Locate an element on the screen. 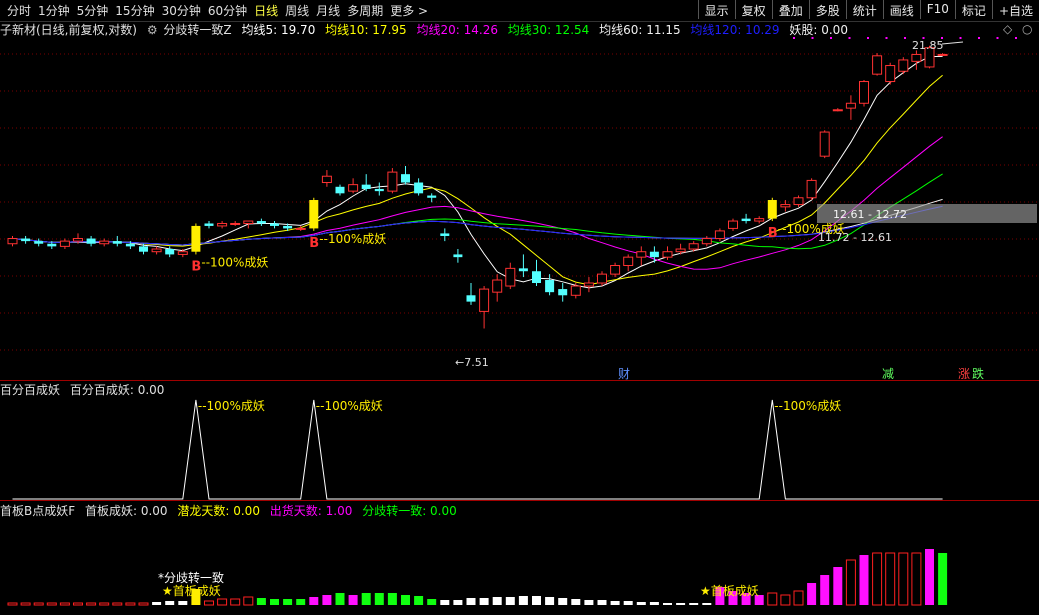 This screenshot has width=1039, height=615. range-band-label: 12.61 - 12.72 is located at coordinates (870, 214).